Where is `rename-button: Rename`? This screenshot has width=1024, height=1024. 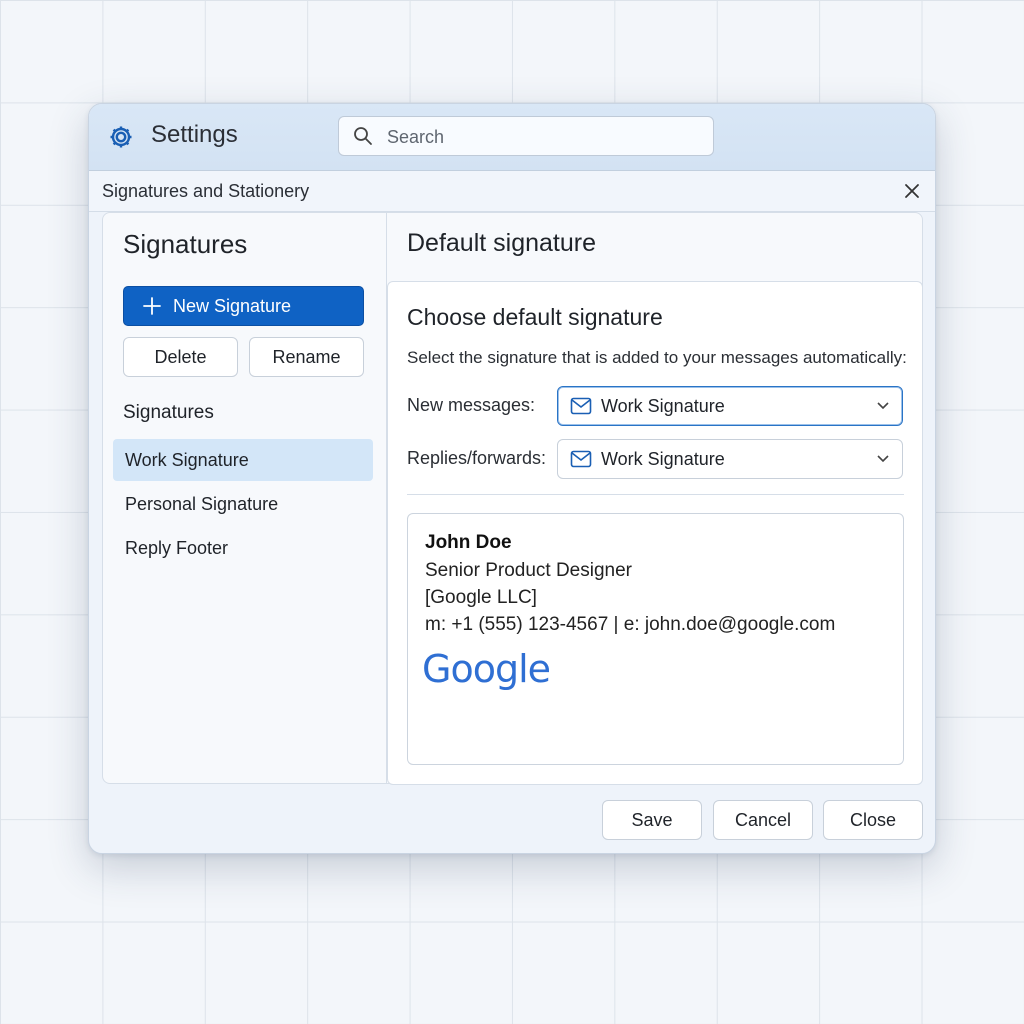 rename-button: Rename is located at coordinates (306, 357).